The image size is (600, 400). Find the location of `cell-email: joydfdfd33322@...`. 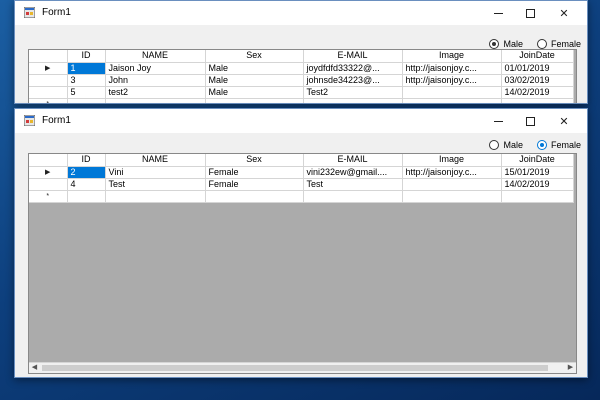

cell-email: joydfdfd33322@... is located at coordinates (353, 68).